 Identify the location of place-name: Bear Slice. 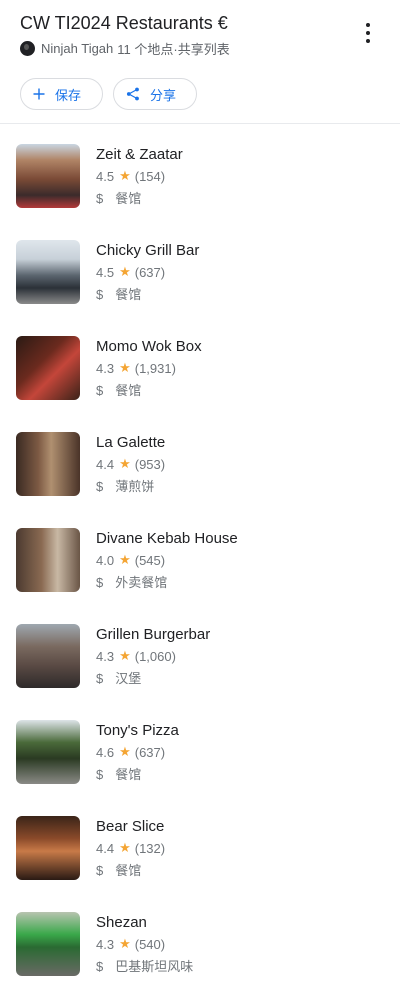
(130, 826).